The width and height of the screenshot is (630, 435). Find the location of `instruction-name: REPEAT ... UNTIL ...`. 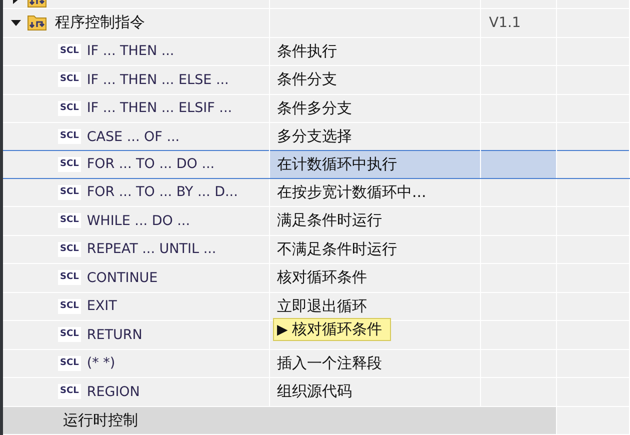

instruction-name: REPEAT ... UNTIL ... is located at coordinates (151, 249).